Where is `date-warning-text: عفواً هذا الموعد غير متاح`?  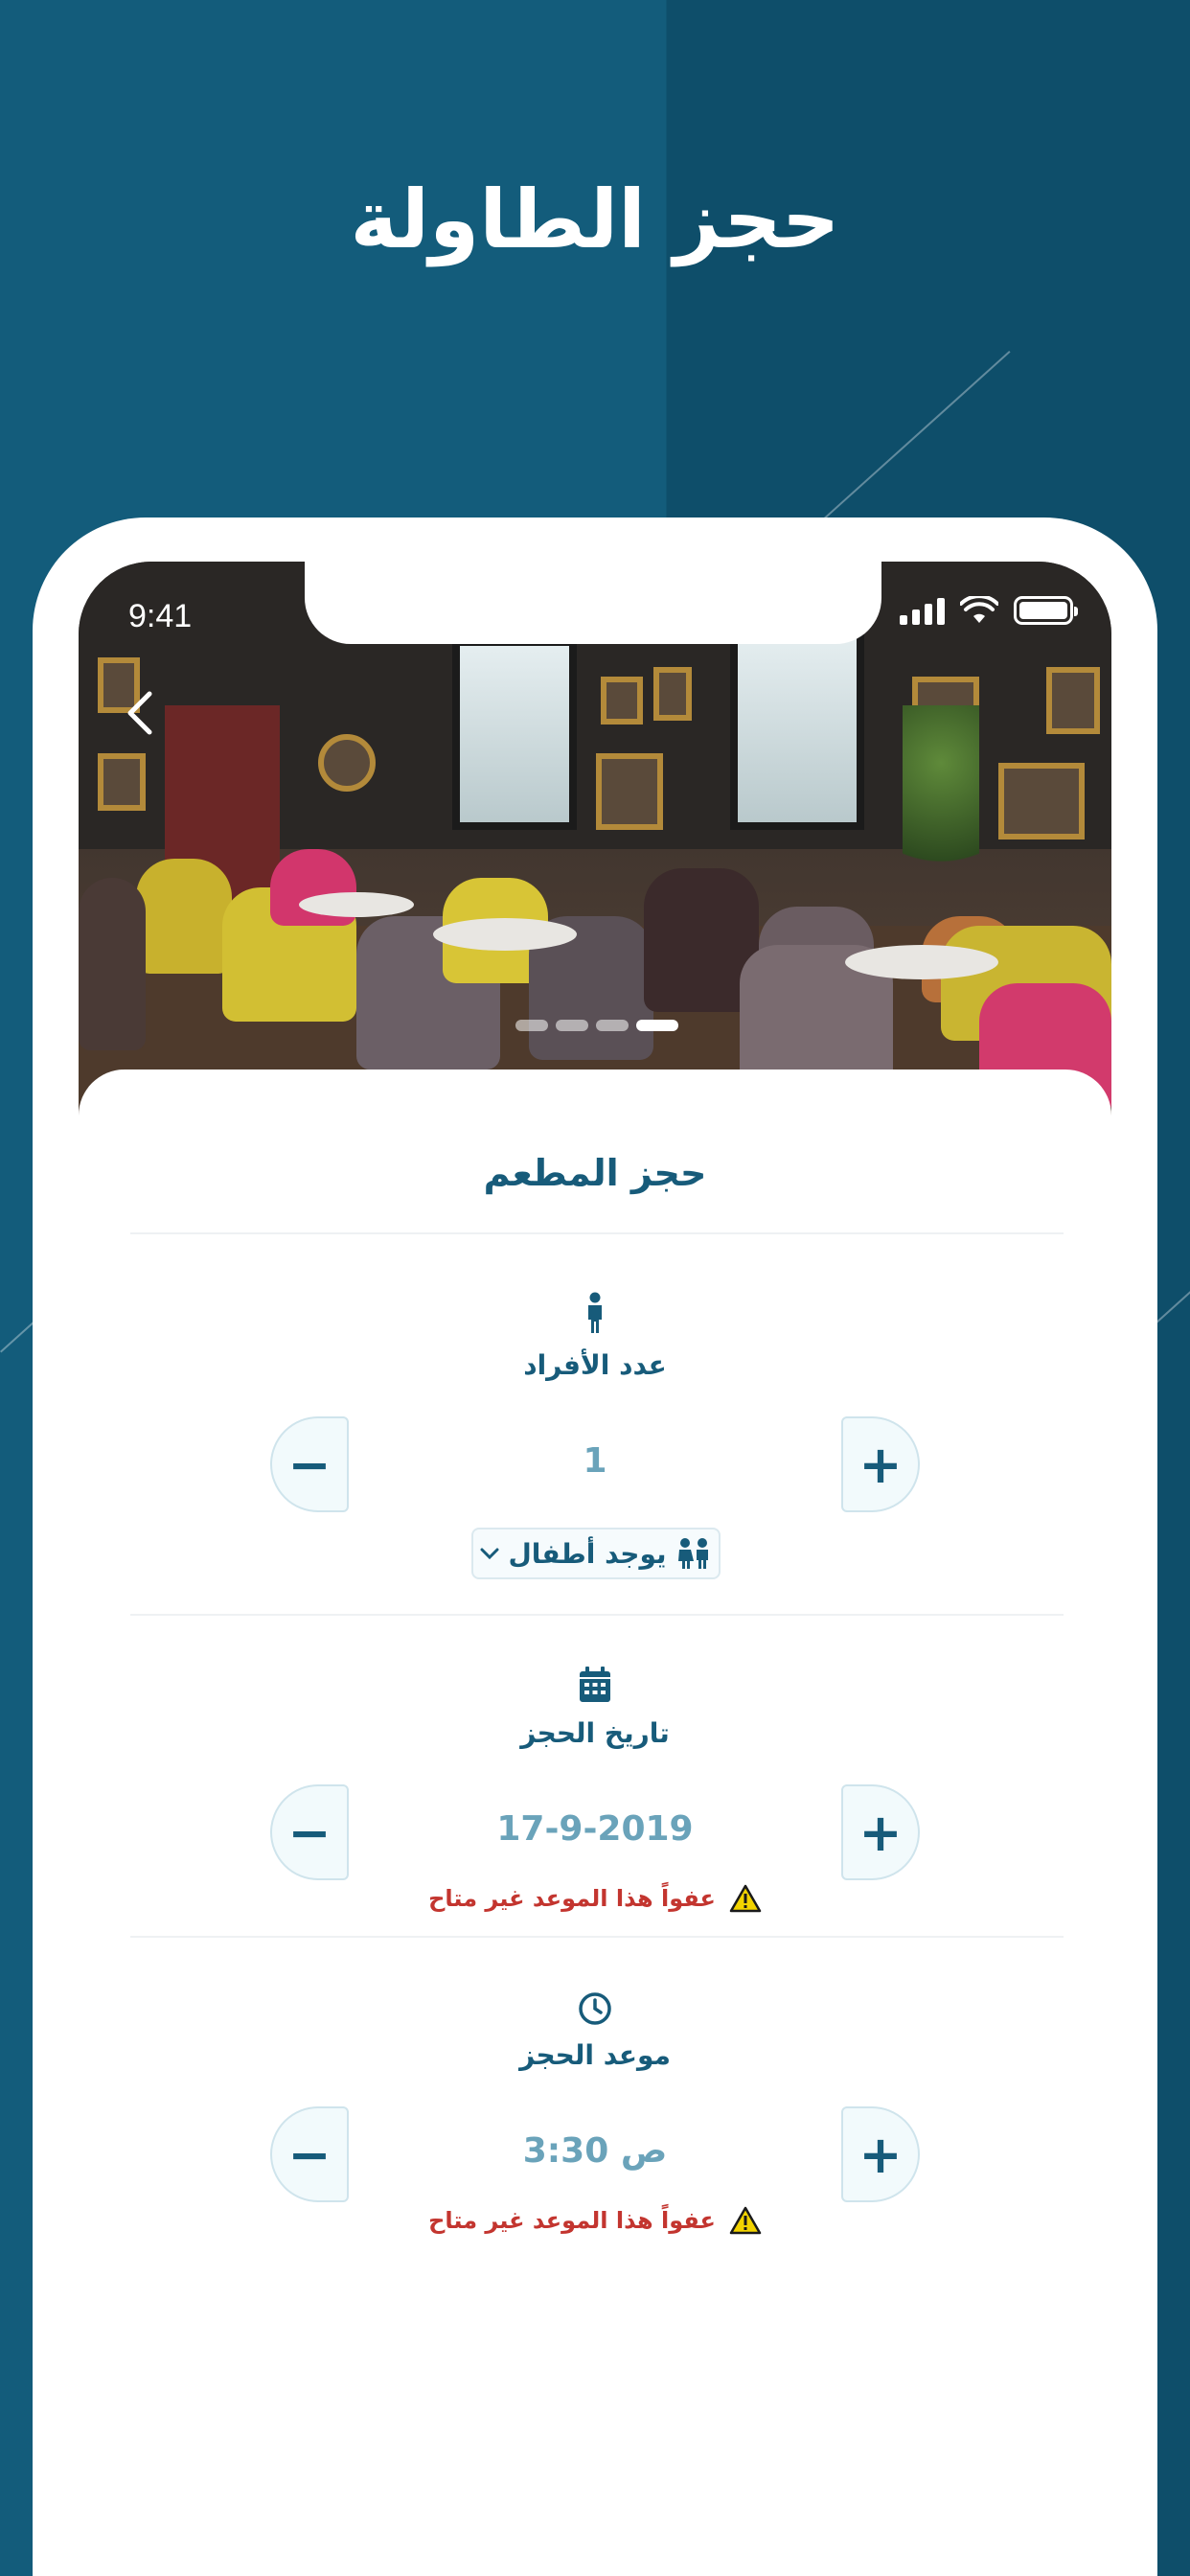 date-warning-text: عفواً هذا الموعد غير متاح is located at coordinates (572, 1898).